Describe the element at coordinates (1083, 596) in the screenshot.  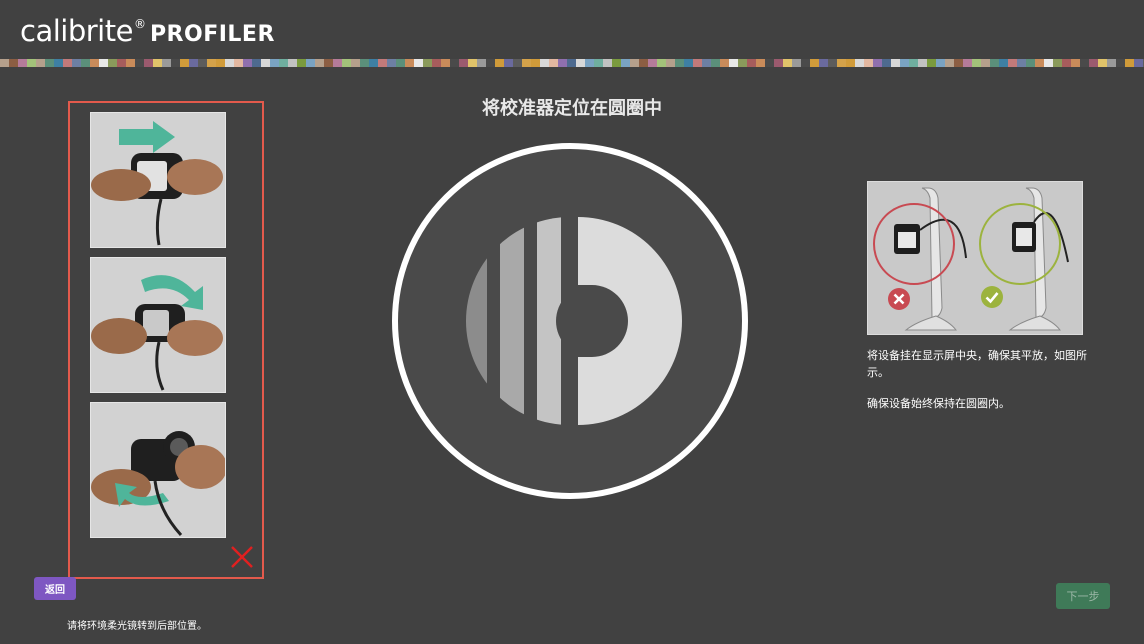
I see `next-button: 下一步` at that location.